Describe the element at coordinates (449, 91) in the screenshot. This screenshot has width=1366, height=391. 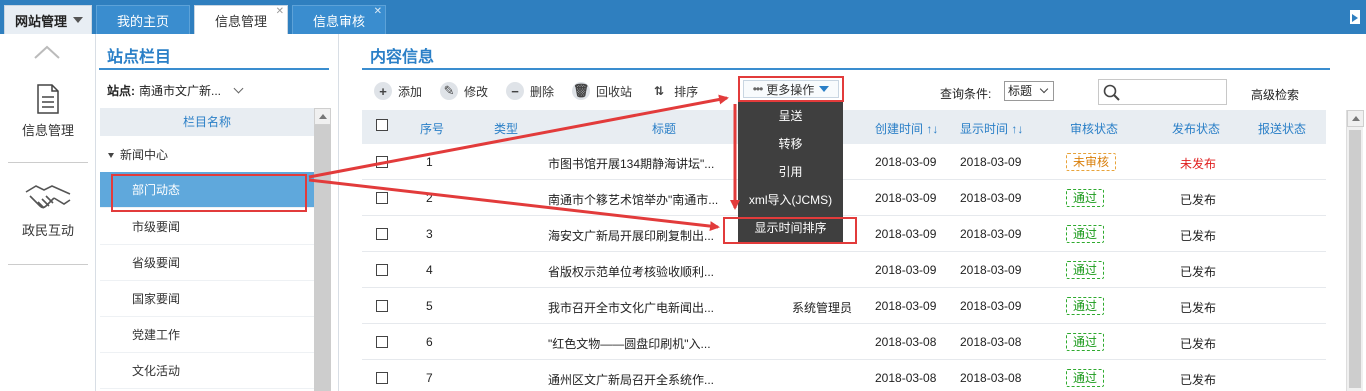
I see `pencil-icon: ✎` at that location.